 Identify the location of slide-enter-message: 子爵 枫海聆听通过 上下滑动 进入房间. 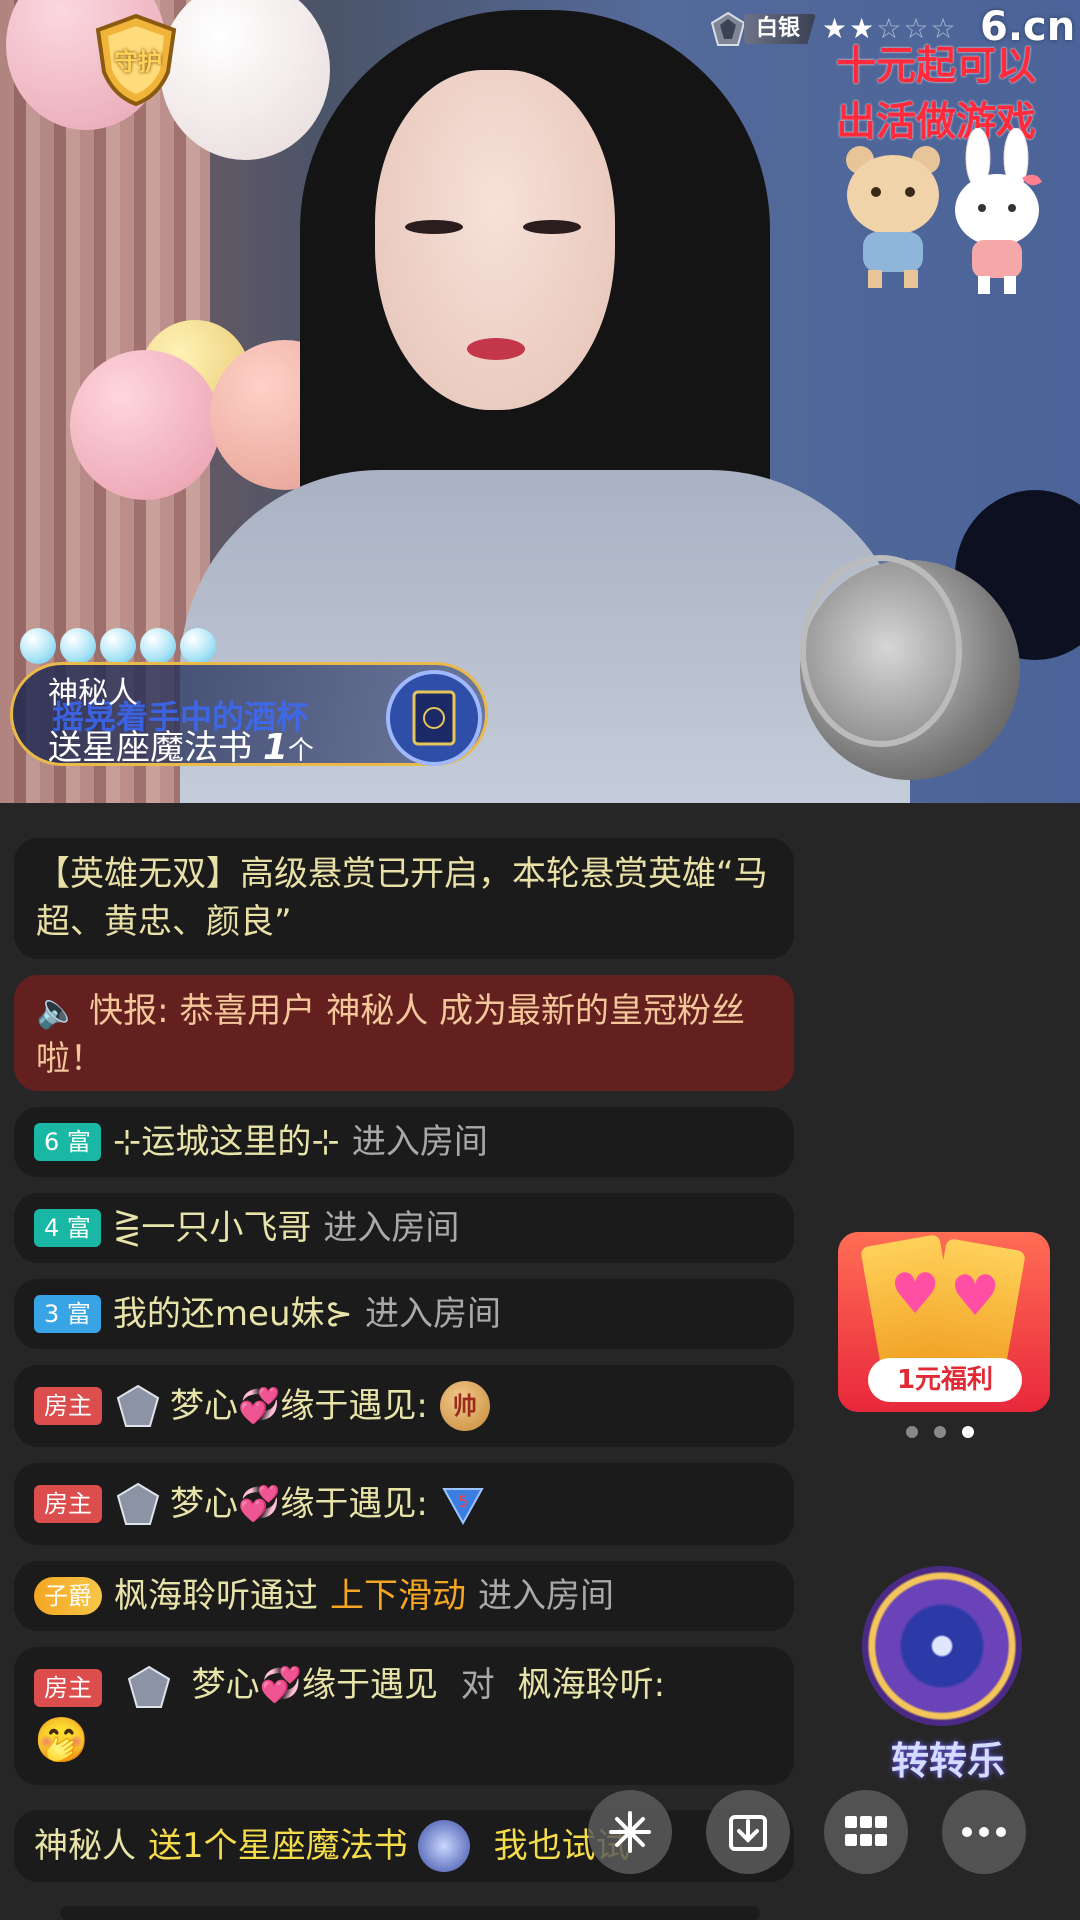
(404, 1596).